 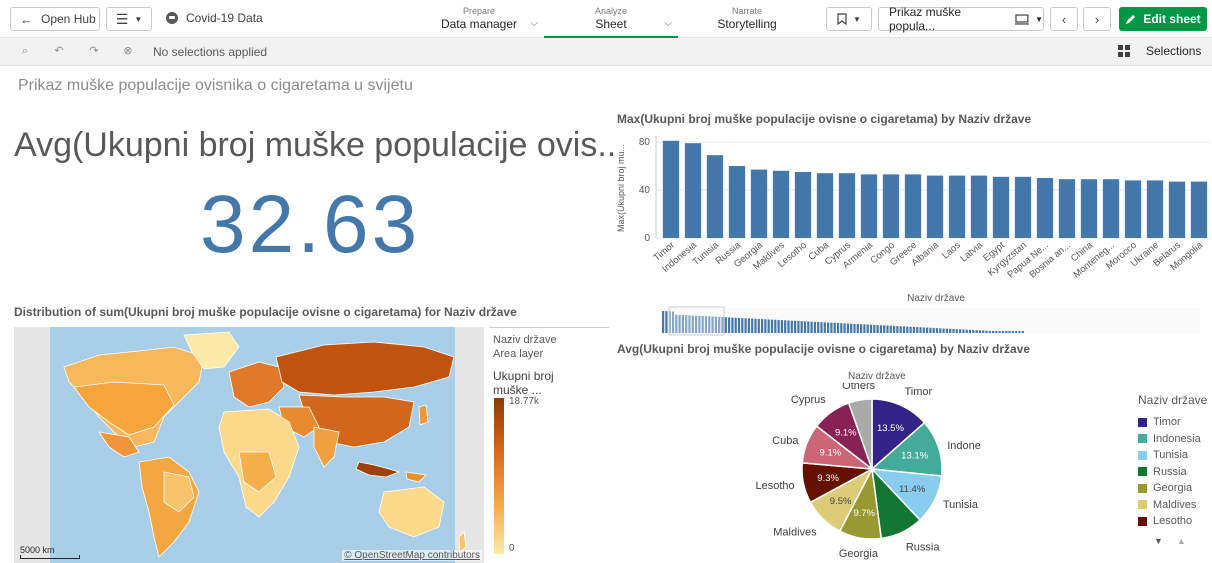 I want to click on clear-selections-icon: ⊗, so click(x=128, y=51).